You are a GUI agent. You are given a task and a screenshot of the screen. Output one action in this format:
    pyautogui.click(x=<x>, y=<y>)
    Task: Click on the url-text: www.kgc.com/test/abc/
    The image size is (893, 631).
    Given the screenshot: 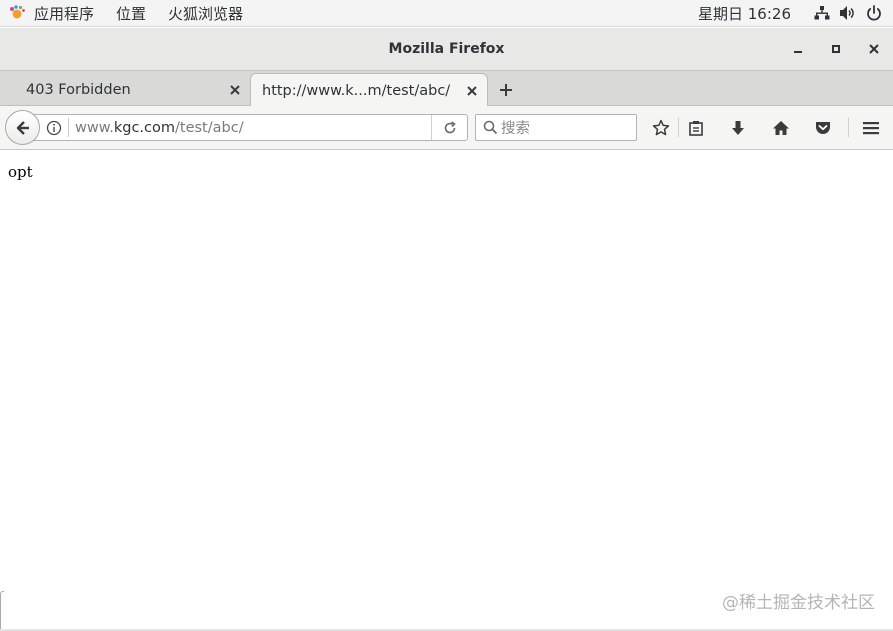 What is the action you would take?
    pyautogui.click(x=159, y=128)
    